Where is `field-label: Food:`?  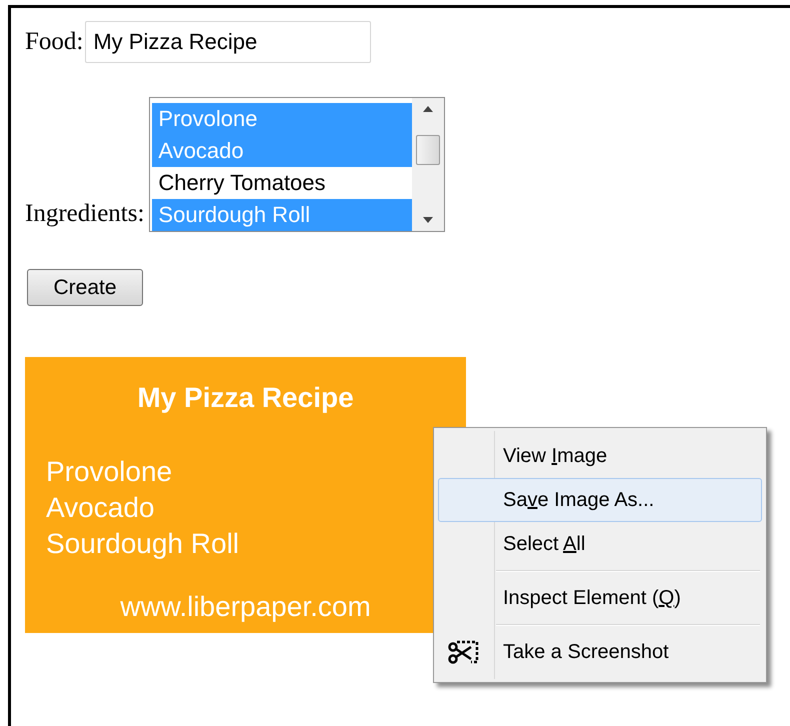
field-label: Food: is located at coordinates (54, 42).